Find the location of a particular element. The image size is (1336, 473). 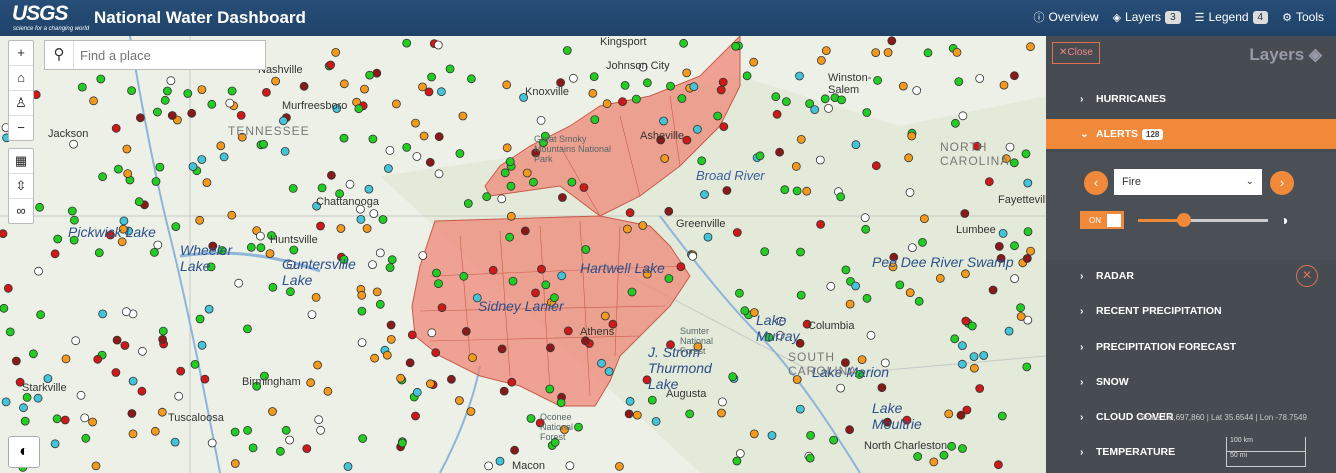

close-panel-button: ✕Close is located at coordinates (1076, 53).